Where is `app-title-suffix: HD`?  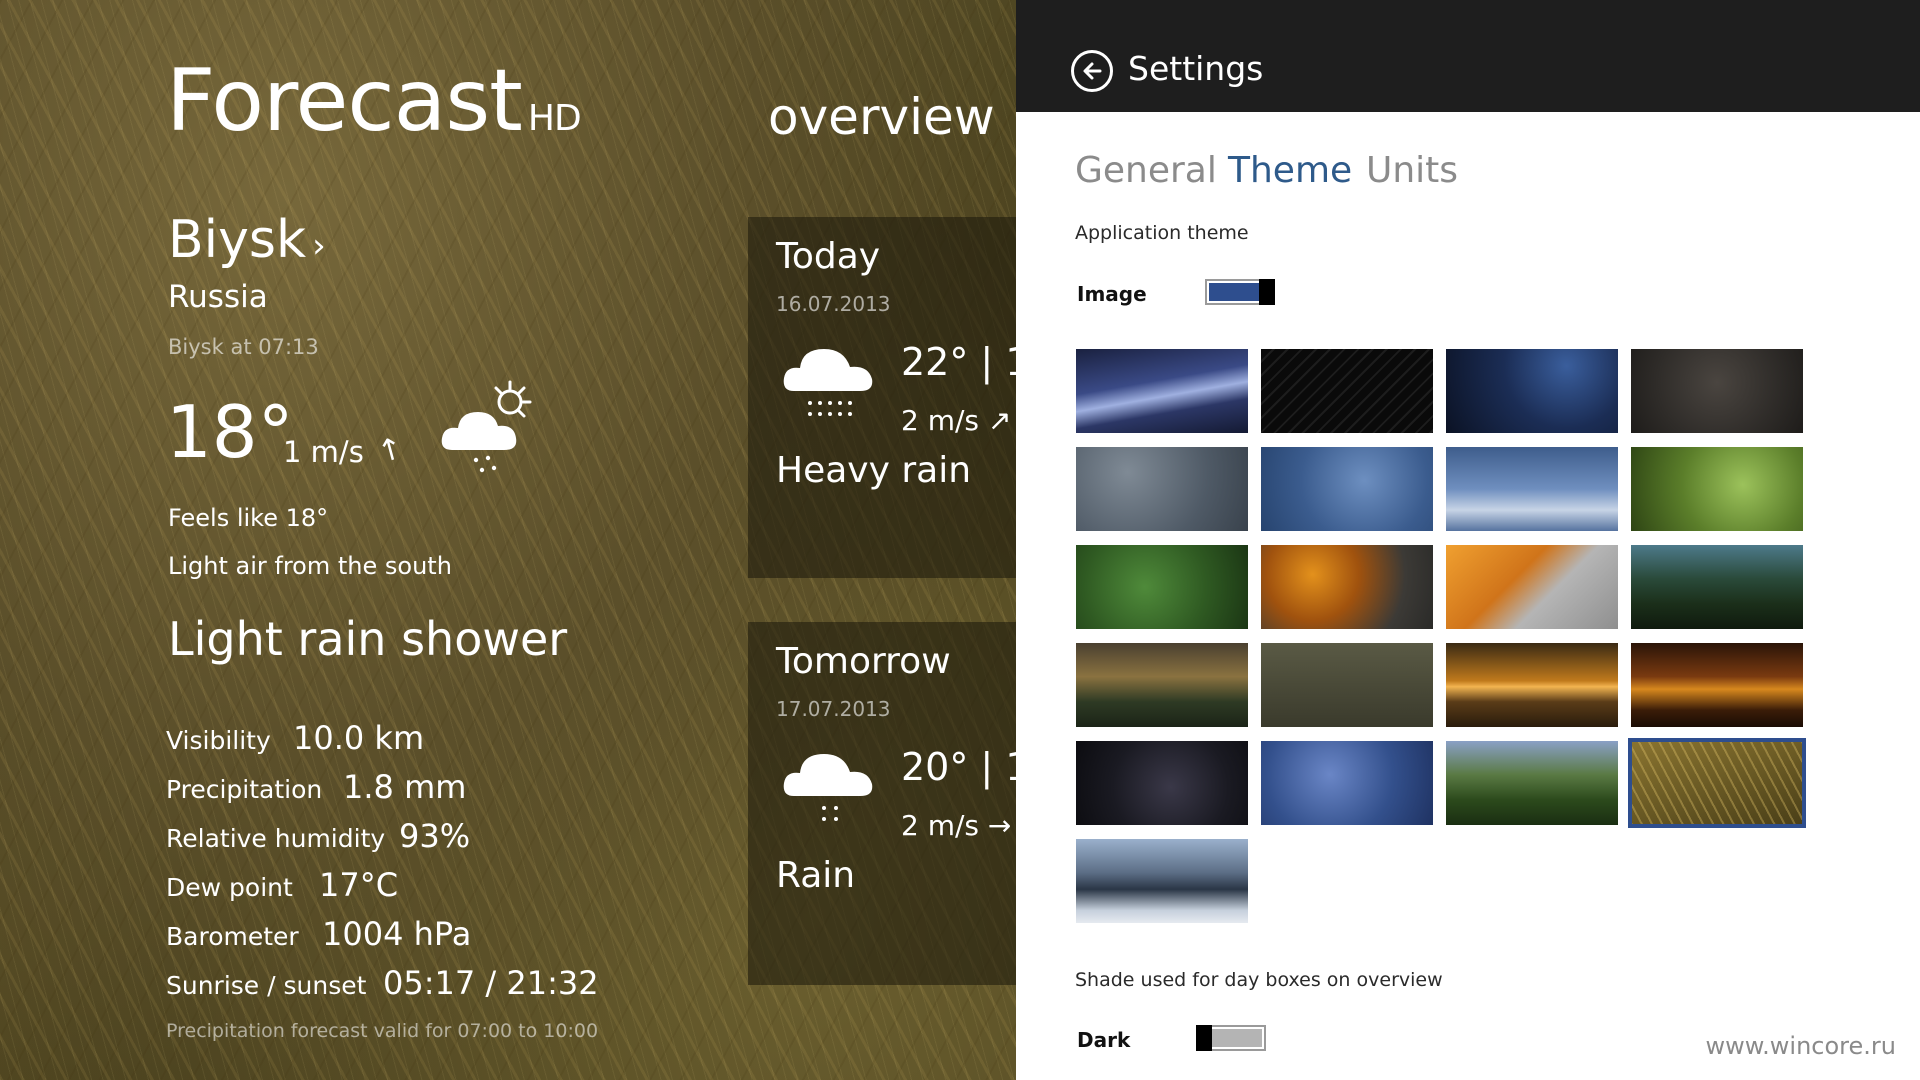 app-title-suffix: HD is located at coordinates (554, 118).